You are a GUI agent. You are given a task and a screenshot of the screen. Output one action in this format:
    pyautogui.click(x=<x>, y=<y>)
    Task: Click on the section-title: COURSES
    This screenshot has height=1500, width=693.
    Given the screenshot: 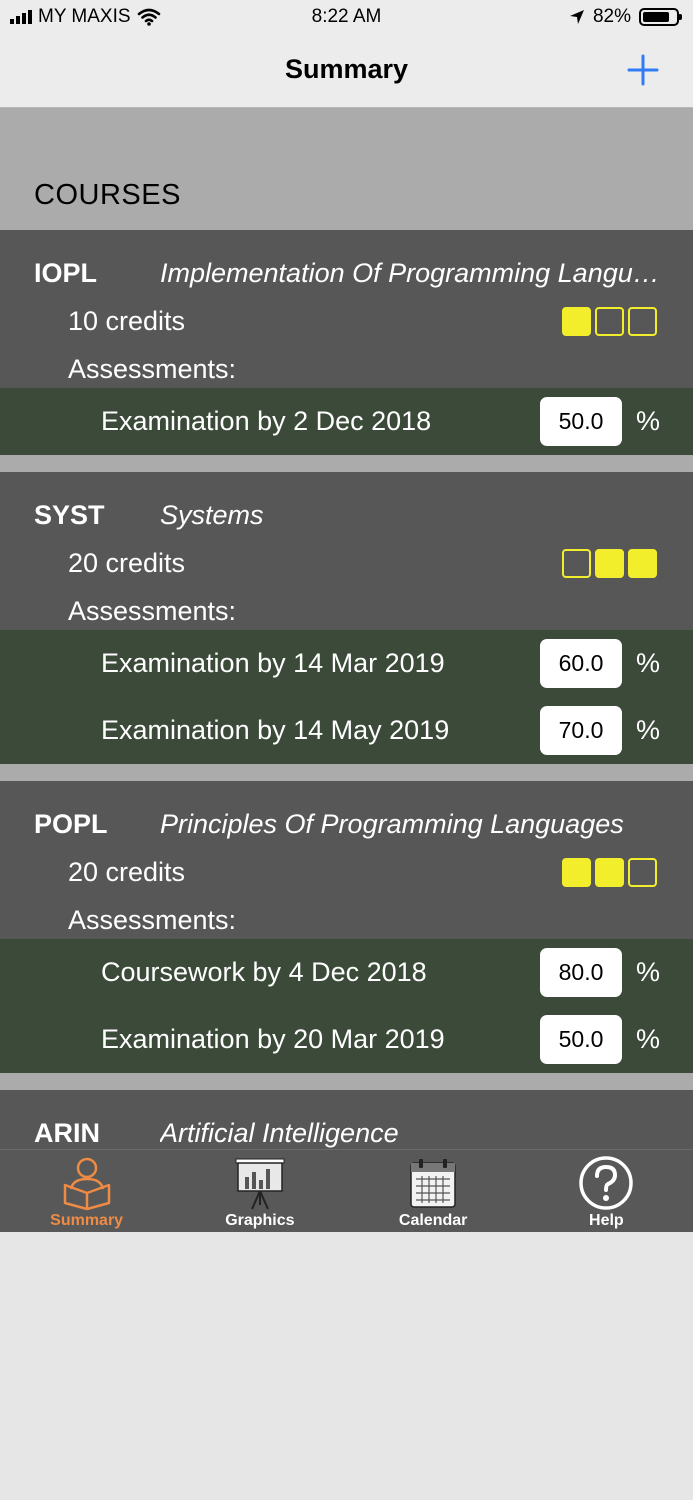 What is the action you would take?
    pyautogui.click(x=107, y=195)
    